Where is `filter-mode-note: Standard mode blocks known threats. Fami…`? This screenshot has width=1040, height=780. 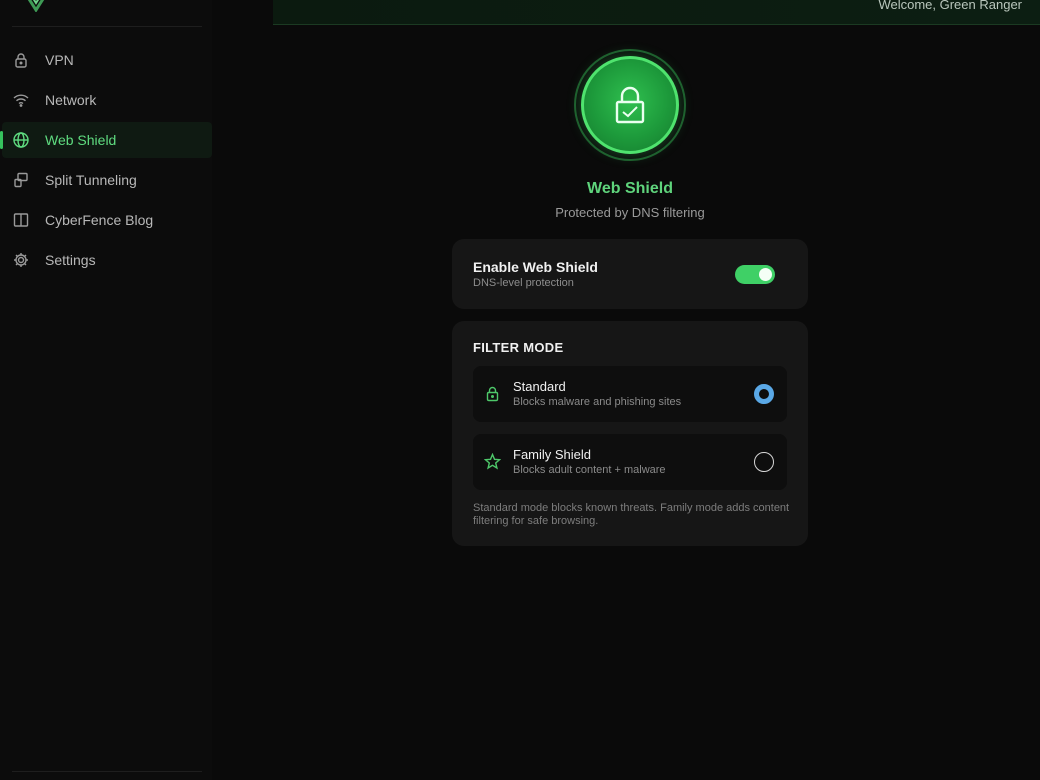 filter-mode-note: Standard mode blocks known threats. Fami… is located at coordinates (631, 514).